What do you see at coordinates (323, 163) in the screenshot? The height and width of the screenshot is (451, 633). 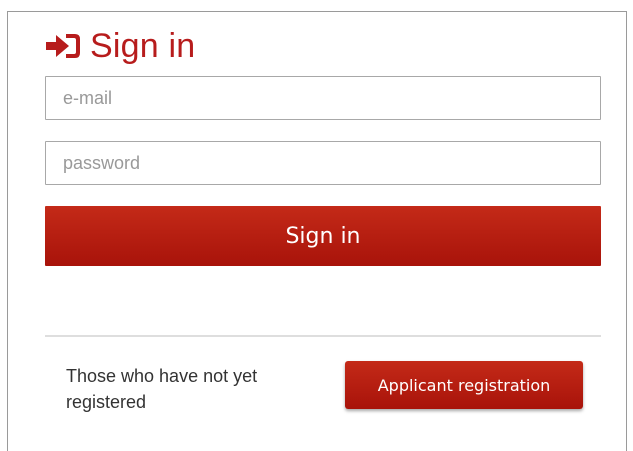 I see `password-field` at bounding box center [323, 163].